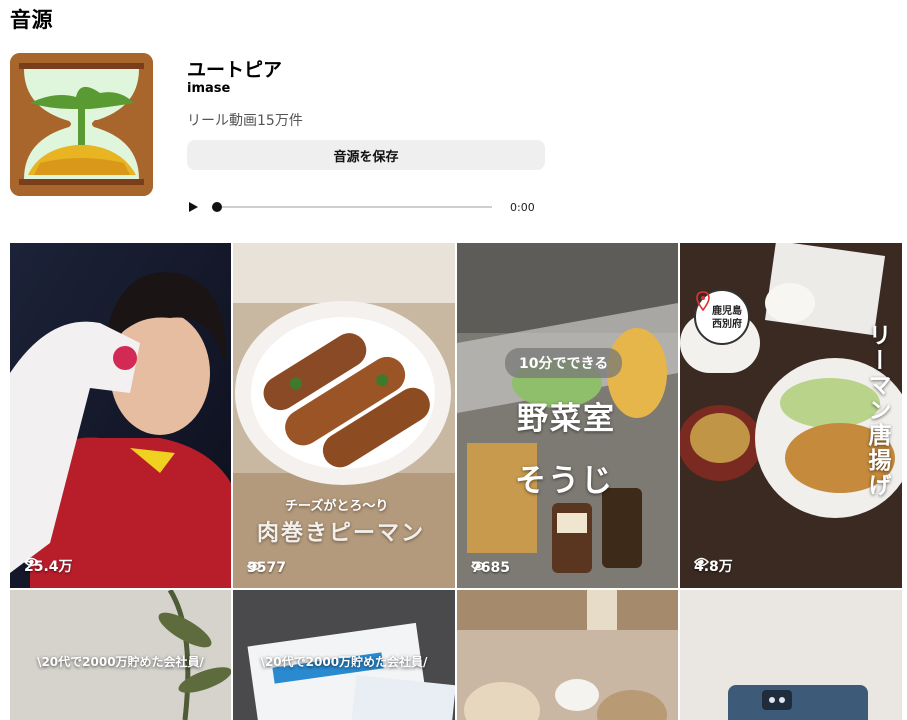  I want to click on cover-text-right: UTOPIA, so click(117, 124).